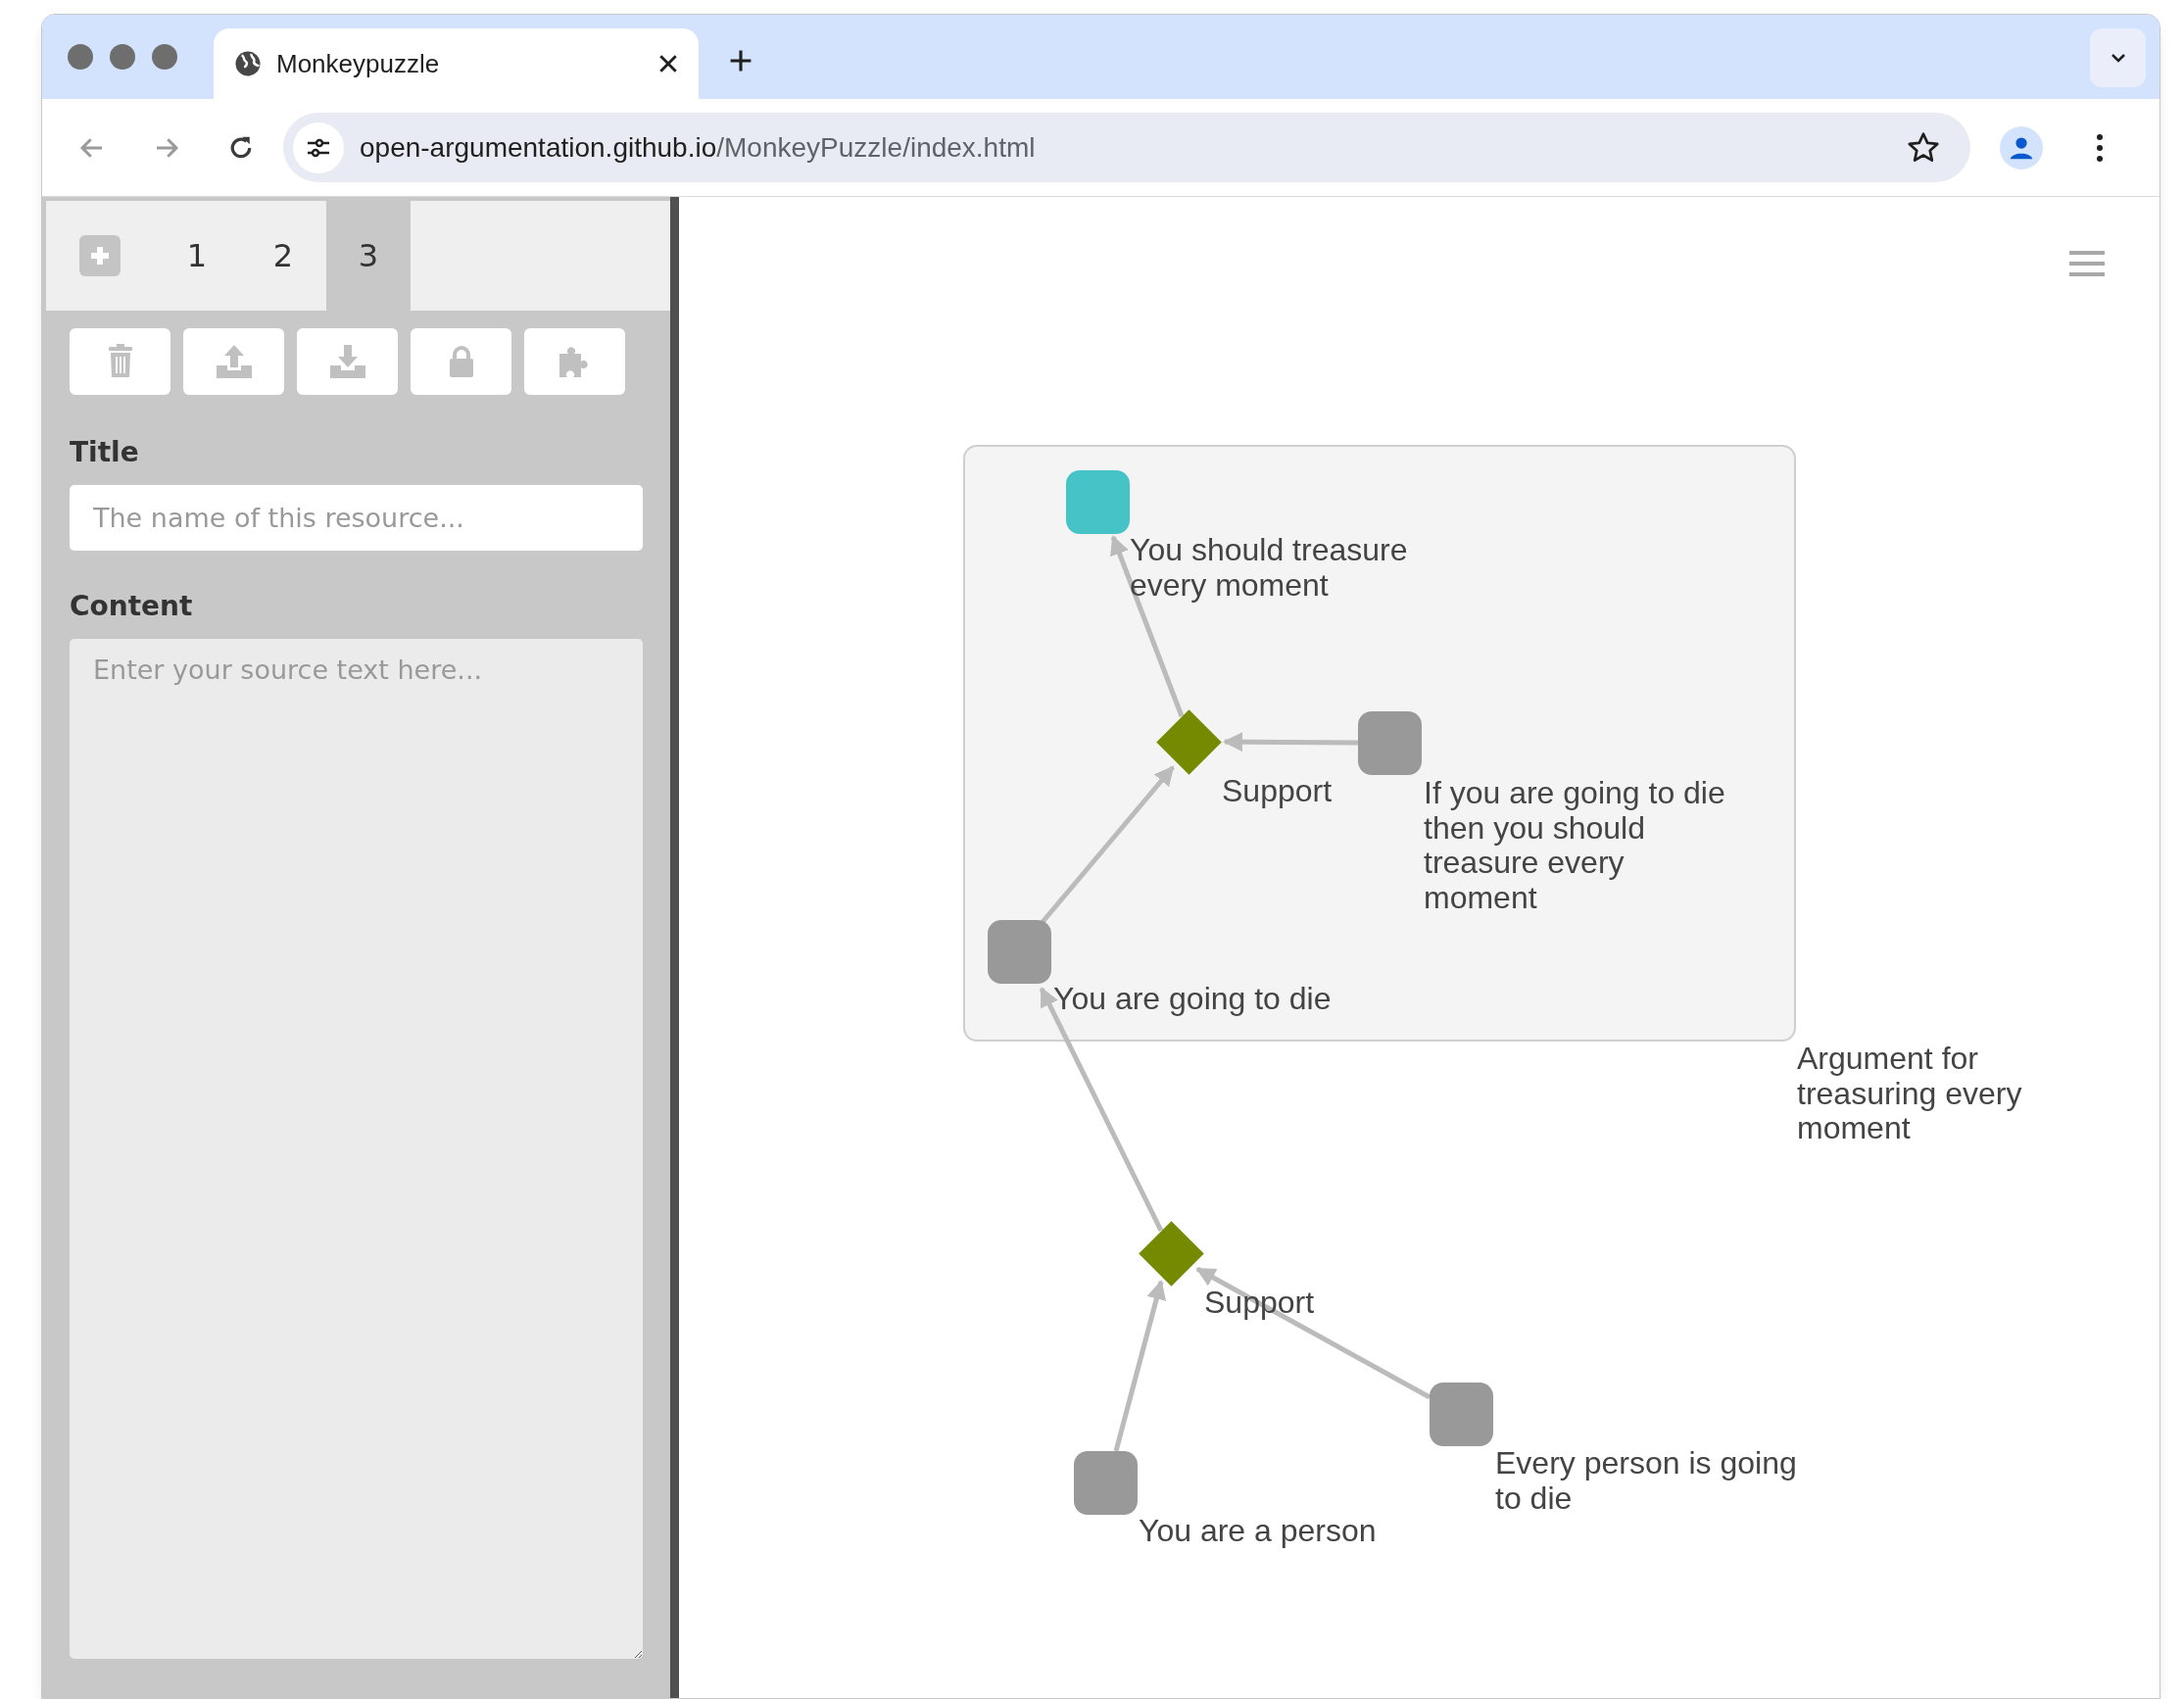 This screenshot has height=1699, width=2184. What do you see at coordinates (1258, 1531) in the screenshot?
I see `node-label: You are a person` at bounding box center [1258, 1531].